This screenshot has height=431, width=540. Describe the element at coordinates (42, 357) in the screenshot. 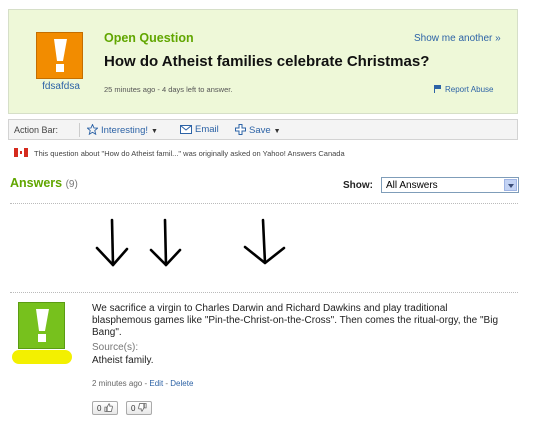

I see `name-redaction-highlight` at that location.